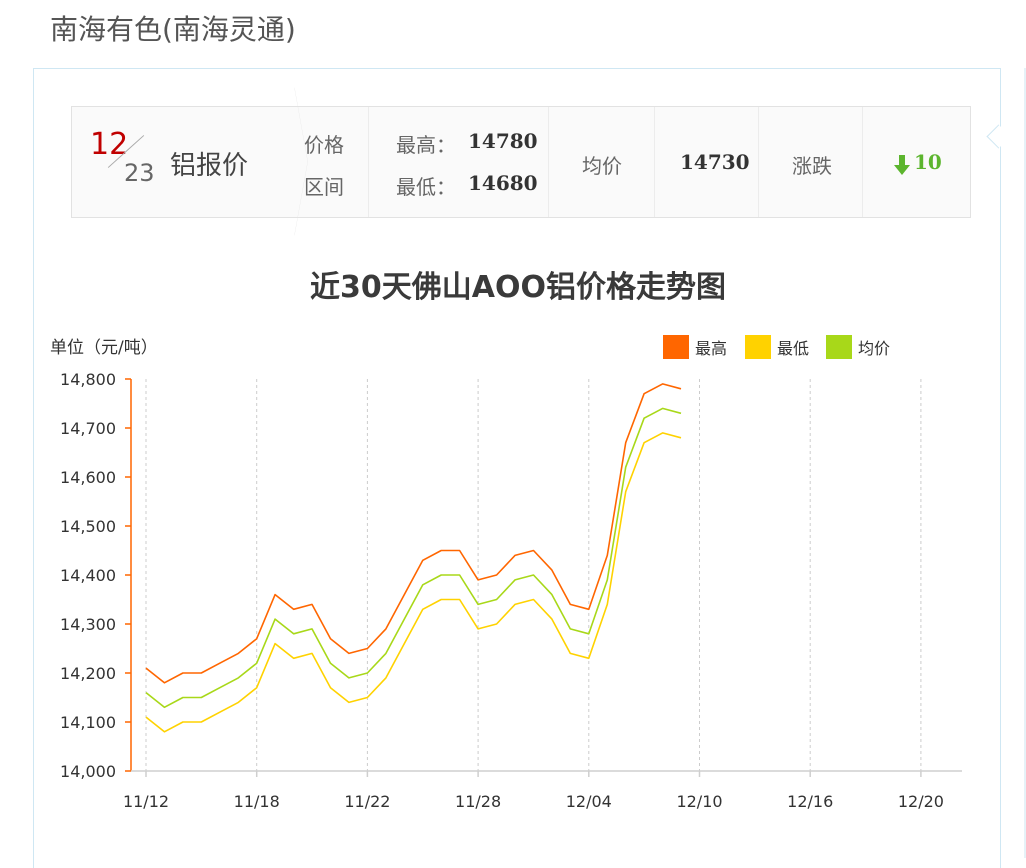 The height and width of the screenshot is (868, 1026). Describe the element at coordinates (88, 428) in the screenshot. I see `y-tick-label: 14,700` at that location.